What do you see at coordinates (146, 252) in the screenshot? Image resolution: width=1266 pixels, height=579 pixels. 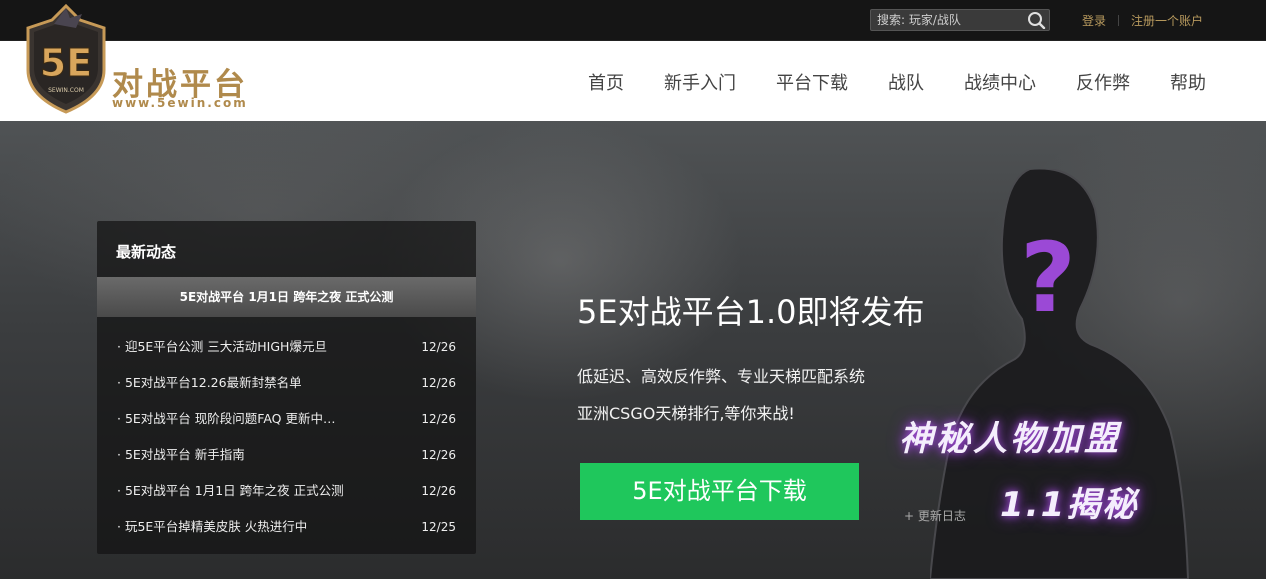 I see `news-title: 最新动态` at bounding box center [146, 252].